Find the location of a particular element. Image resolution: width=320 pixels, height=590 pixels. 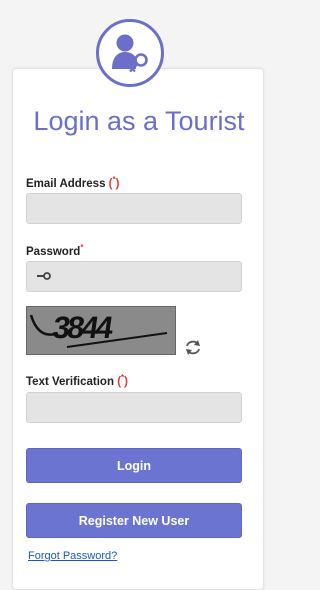

email-field is located at coordinates (134, 208).